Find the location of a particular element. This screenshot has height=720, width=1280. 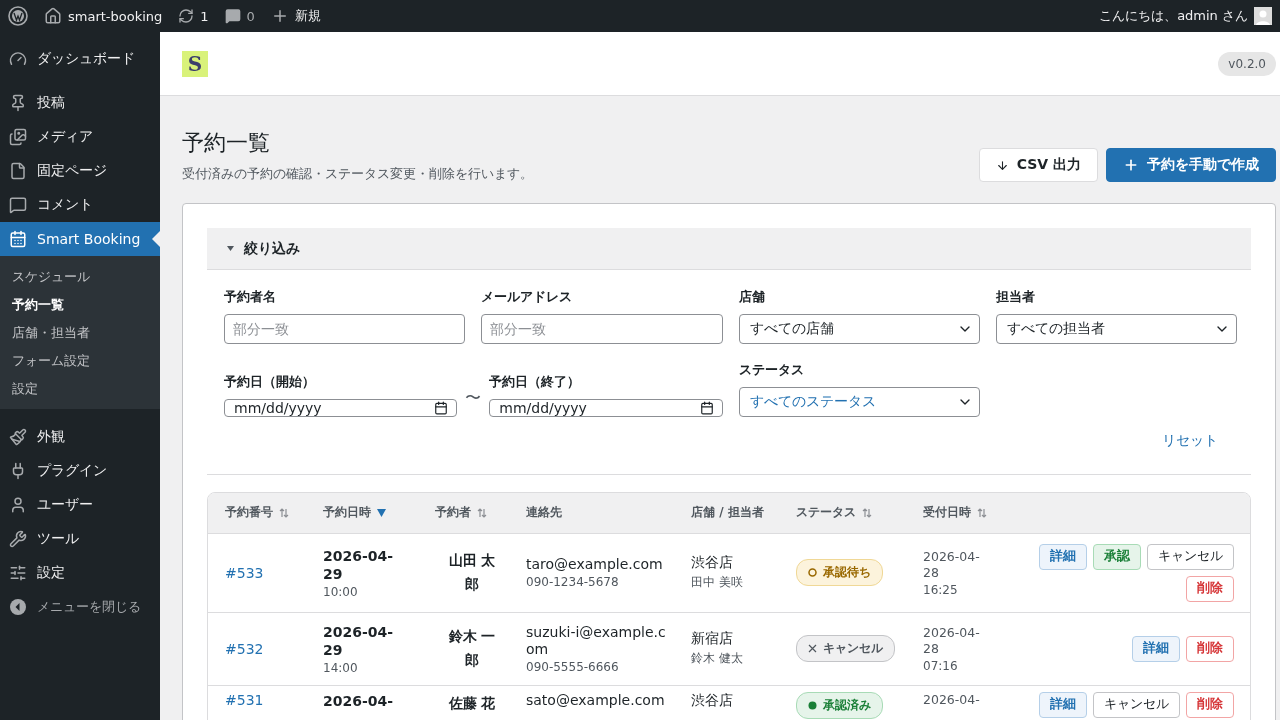

column-header: 店舗 / 担当者 is located at coordinates (727, 513).